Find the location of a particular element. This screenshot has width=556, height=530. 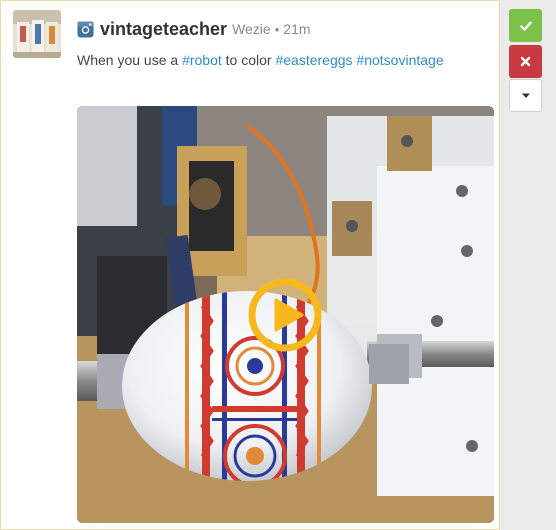

caption-text: to color is located at coordinates (248, 60).